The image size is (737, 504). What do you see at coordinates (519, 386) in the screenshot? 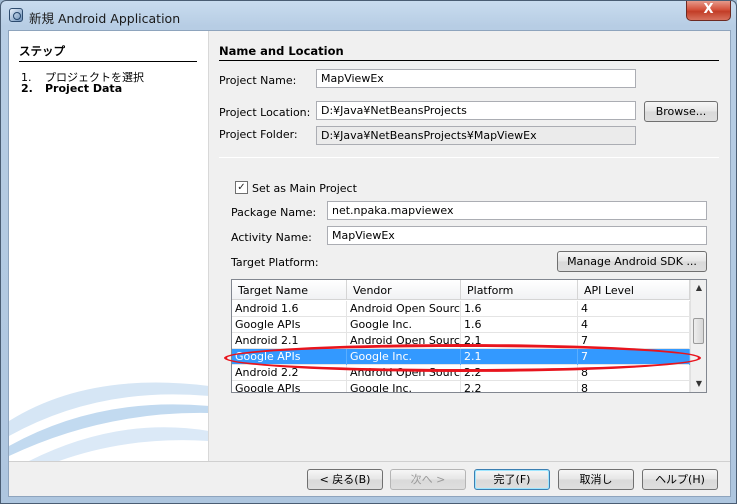
I see `cell-platform: 2.2` at bounding box center [519, 386].